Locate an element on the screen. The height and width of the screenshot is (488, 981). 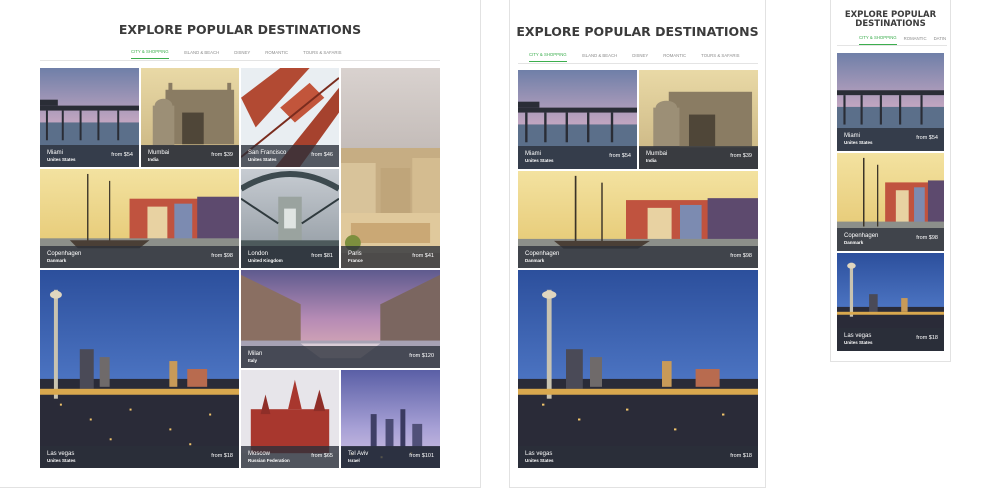
destination-card-milan: Milan Italy from $120 is located at coordinates (340, 319).